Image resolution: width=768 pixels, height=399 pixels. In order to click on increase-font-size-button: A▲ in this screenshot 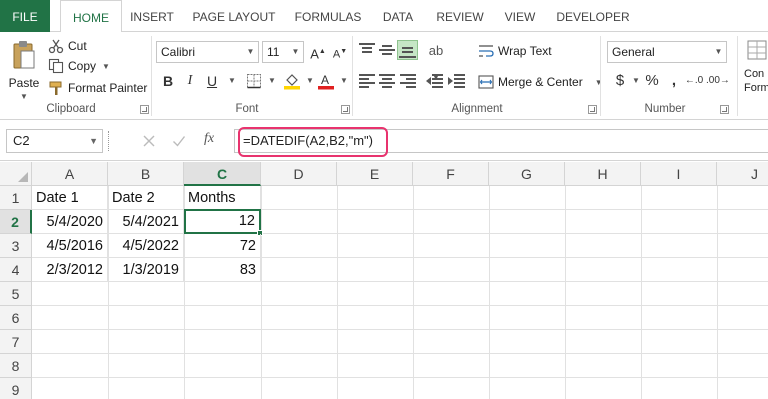, I will do `click(318, 52)`.